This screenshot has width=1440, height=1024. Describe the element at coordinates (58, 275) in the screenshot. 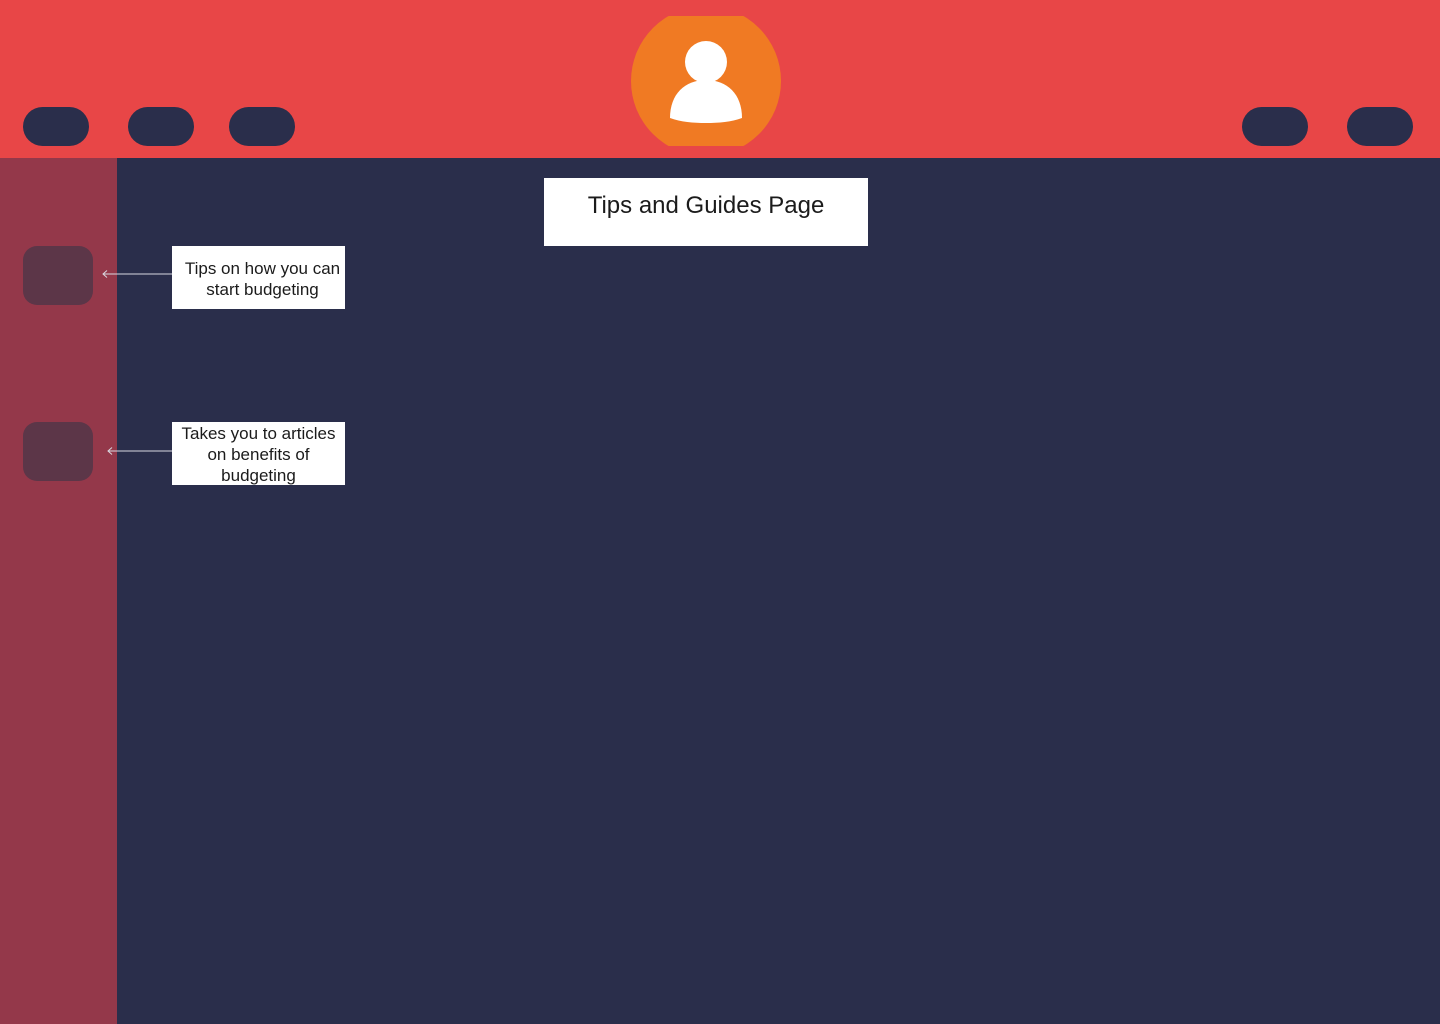

I see `sidebar-item-budgeting-tips` at that location.